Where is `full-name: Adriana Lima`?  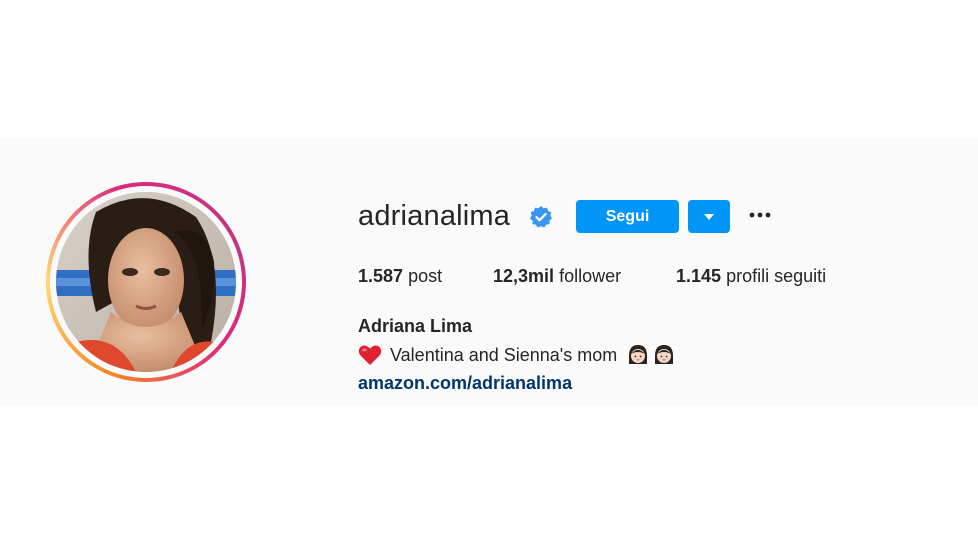
full-name: Adriana Lima is located at coordinates (415, 326).